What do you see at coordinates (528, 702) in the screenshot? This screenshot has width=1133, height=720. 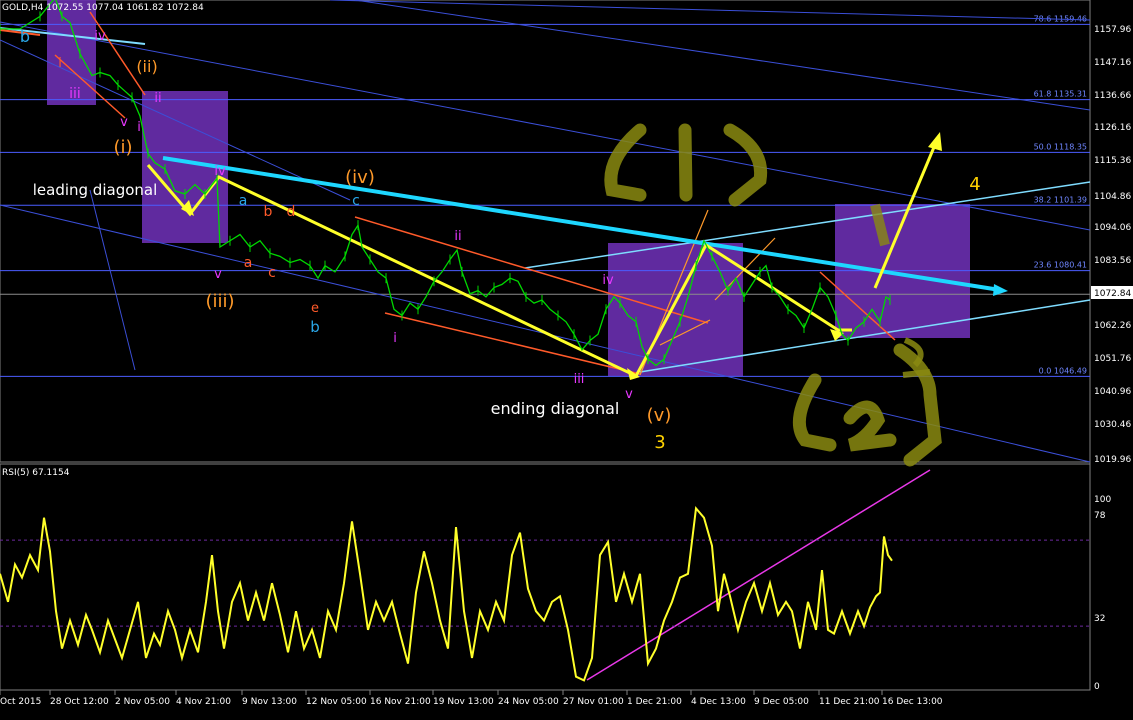 I see `time-axis-label: 24 Nov 05:00` at bounding box center [528, 702].